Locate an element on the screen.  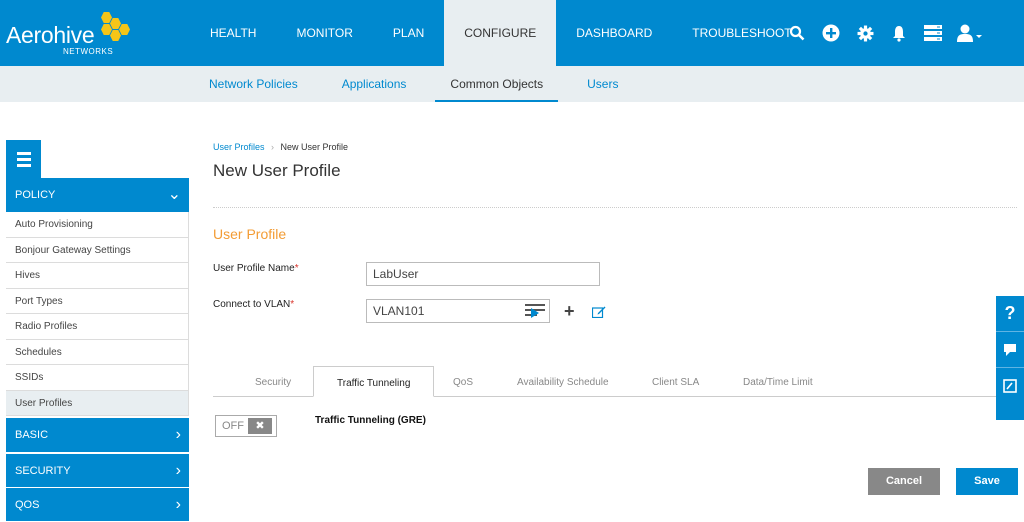
sidebar-section-label: SECURITY is located at coordinates (43, 471).